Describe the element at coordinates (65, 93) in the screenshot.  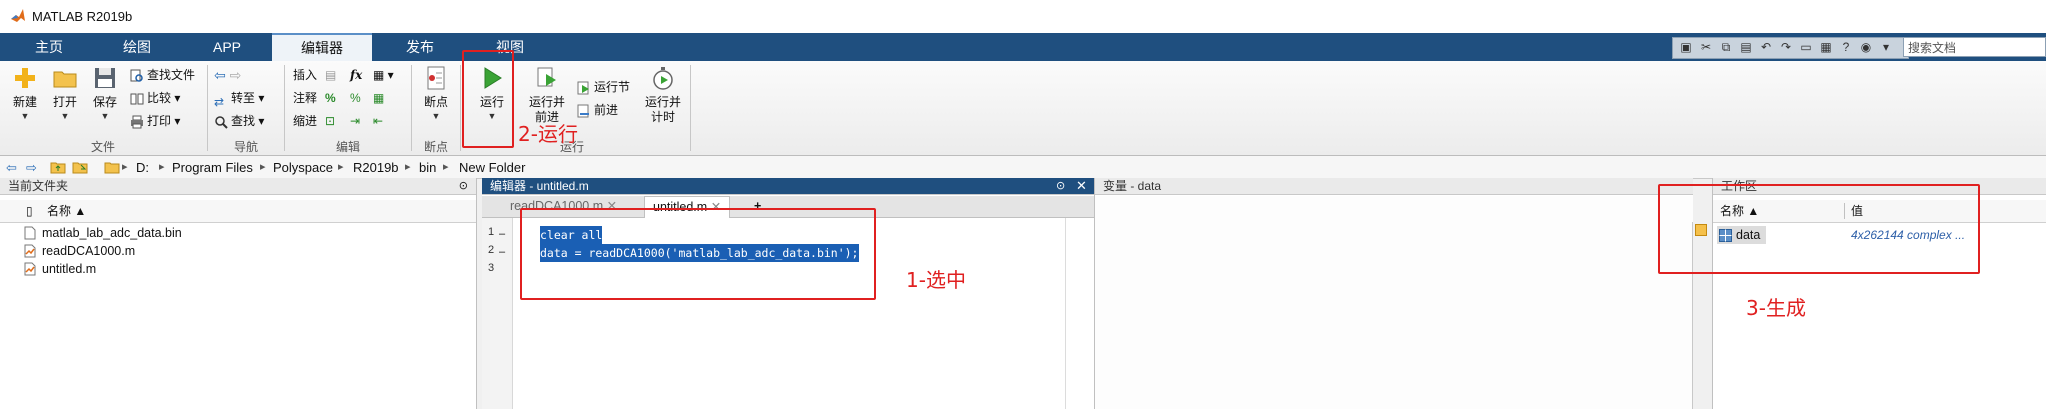
I see `open-button: 打开 ▼` at that location.